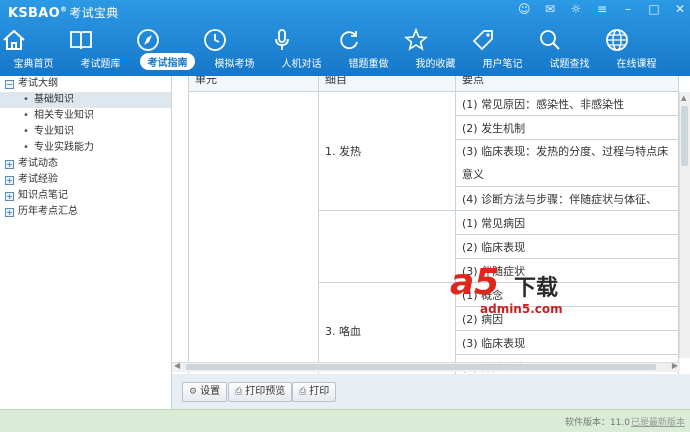  Describe the element at coordinates (431, 391) in the screenshot. I see `bottom-toolbar: ⚙ 设置 ⎙ 打印预览 ⎙ 打印` at that location.